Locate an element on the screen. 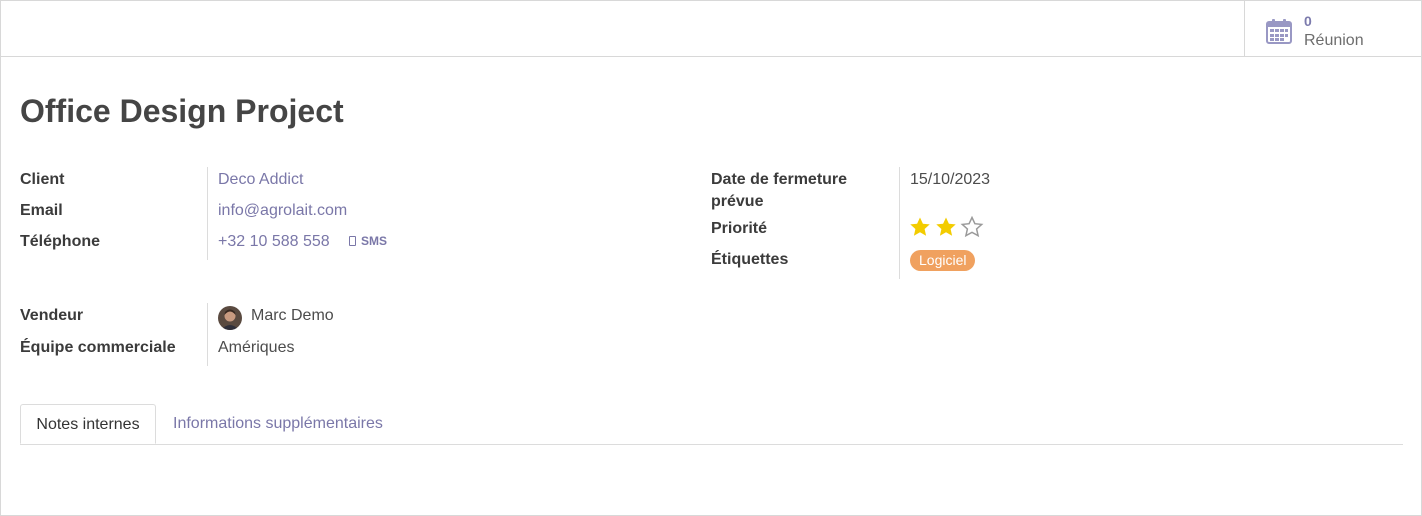  closing-date-label: Date de fermeture prévue is located at coordinates (779, 190).